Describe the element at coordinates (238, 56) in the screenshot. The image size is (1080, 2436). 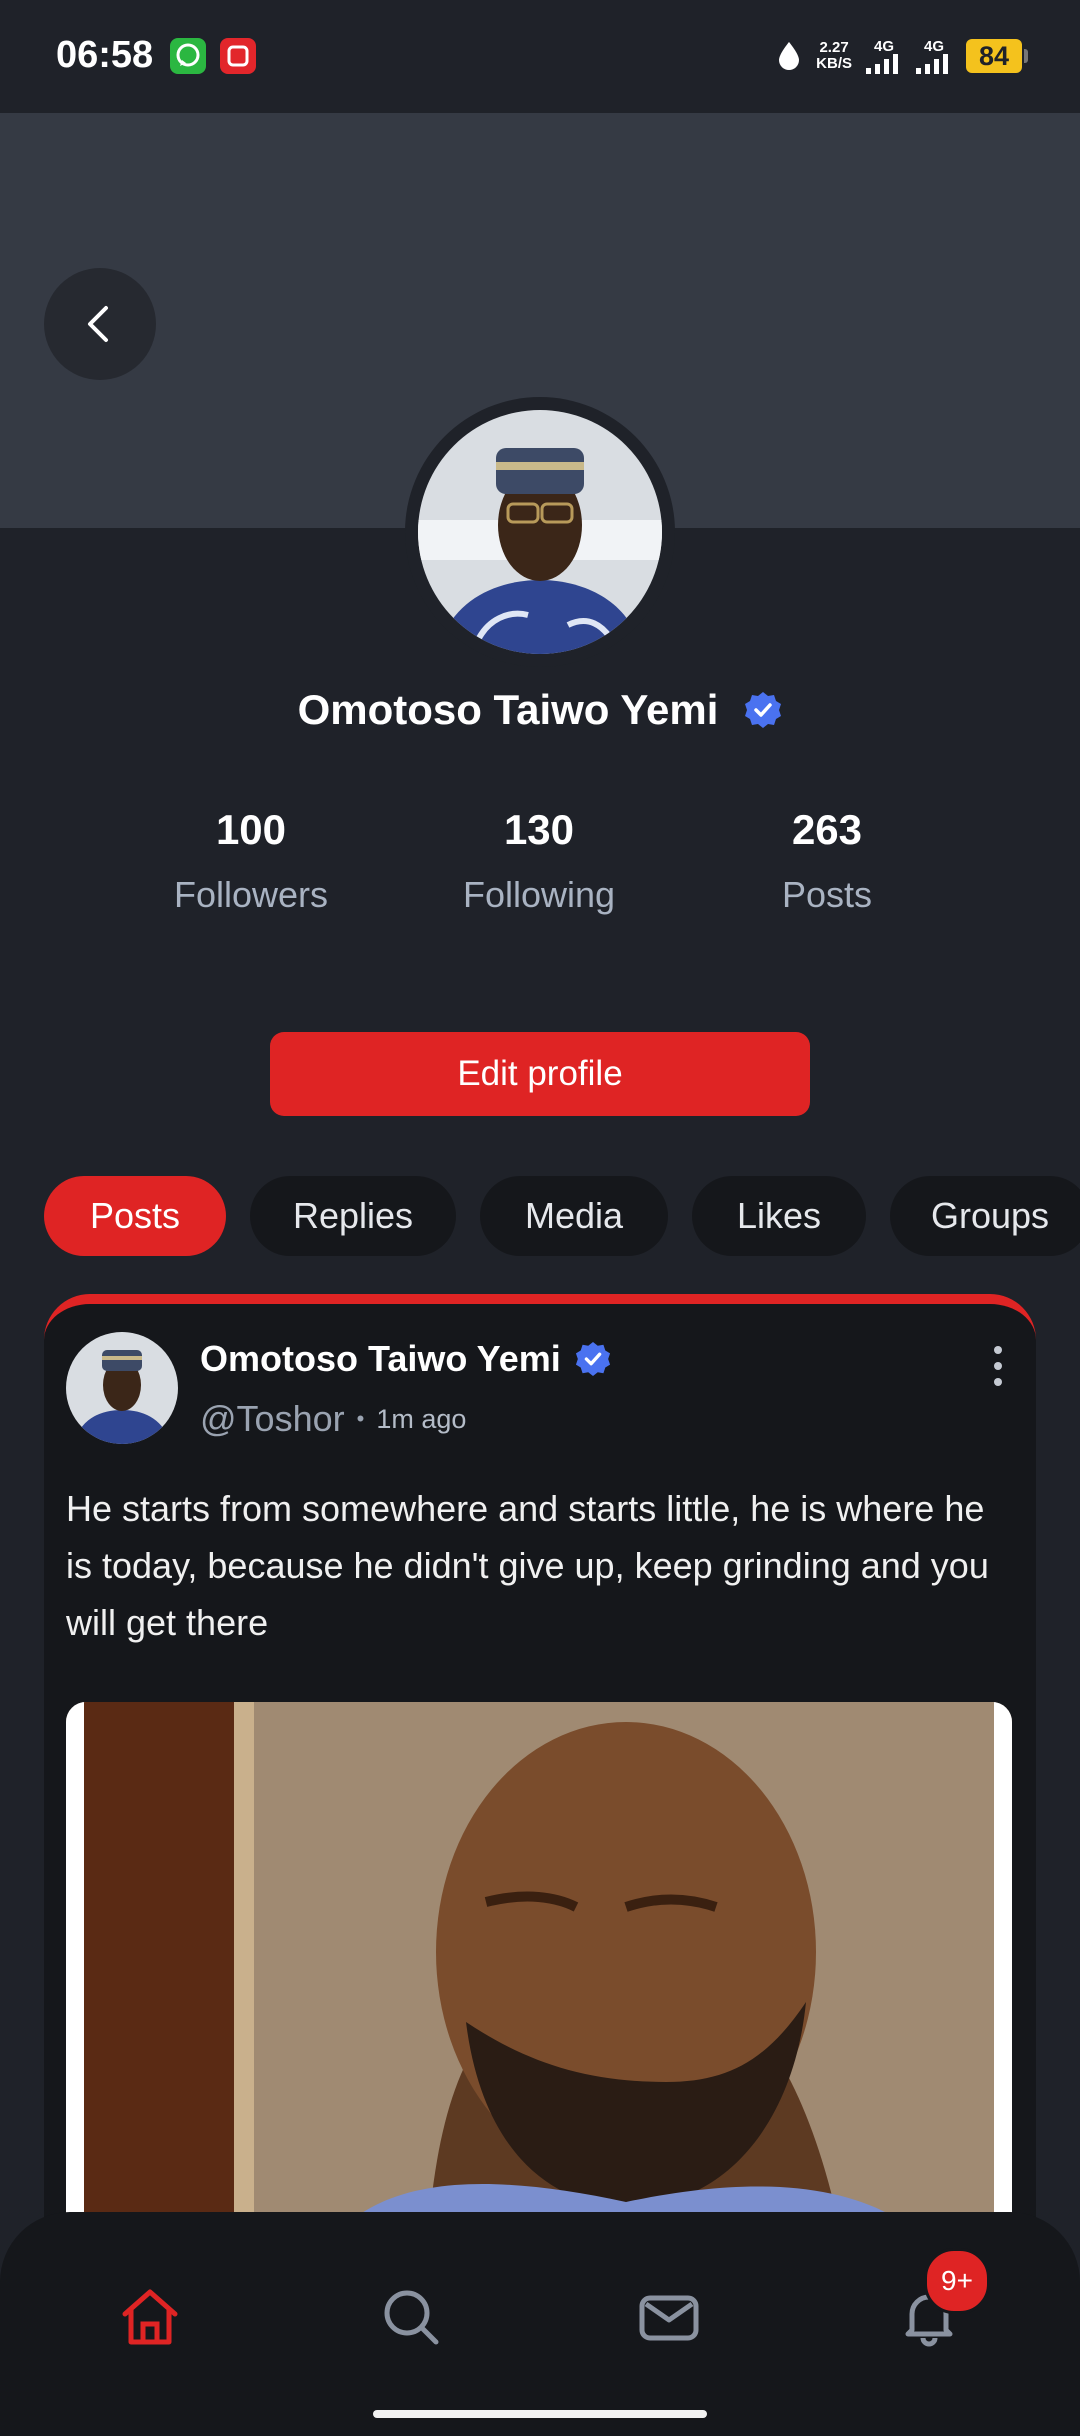
I see `app-notification-icon` at that location.